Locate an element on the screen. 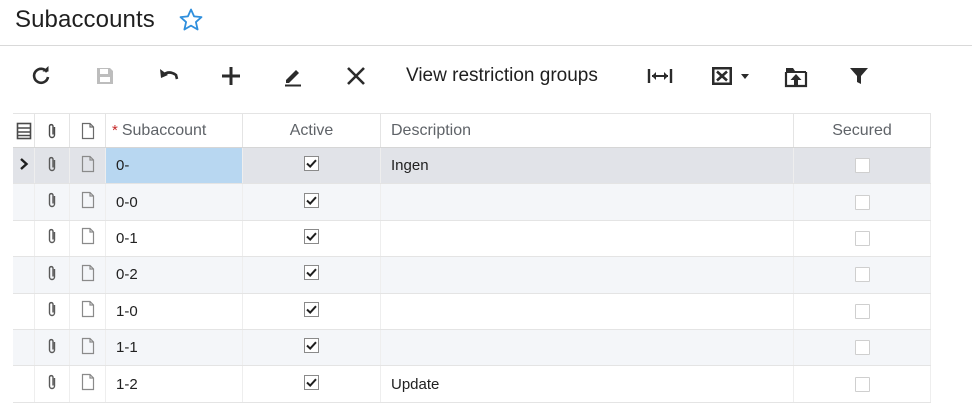  pencil-icon is located at coordinates (293, 78).